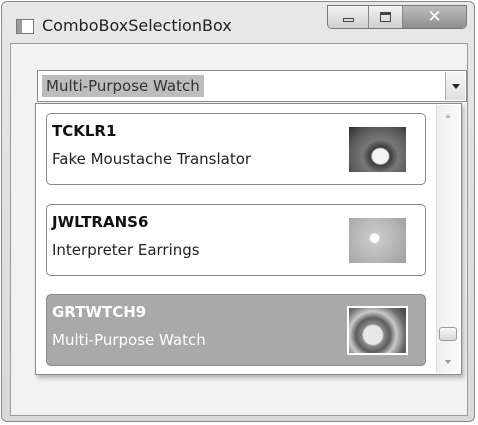 The height and width of the screenshot is (425, 478). Describe the element at coordinates (137, 25) in the screenshot. I see `window-title: ComboBoxSelectionBox` at that location.